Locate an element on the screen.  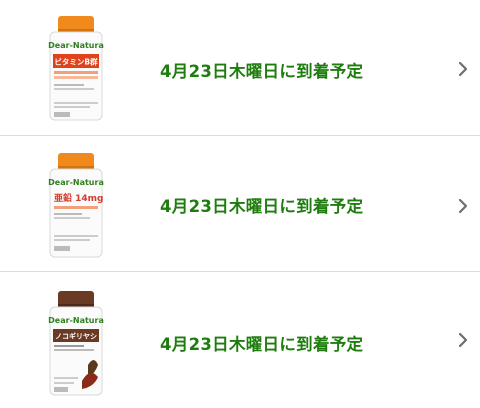
product-name-label: 亜鉛 14mg is located at coordinates (78, 198).